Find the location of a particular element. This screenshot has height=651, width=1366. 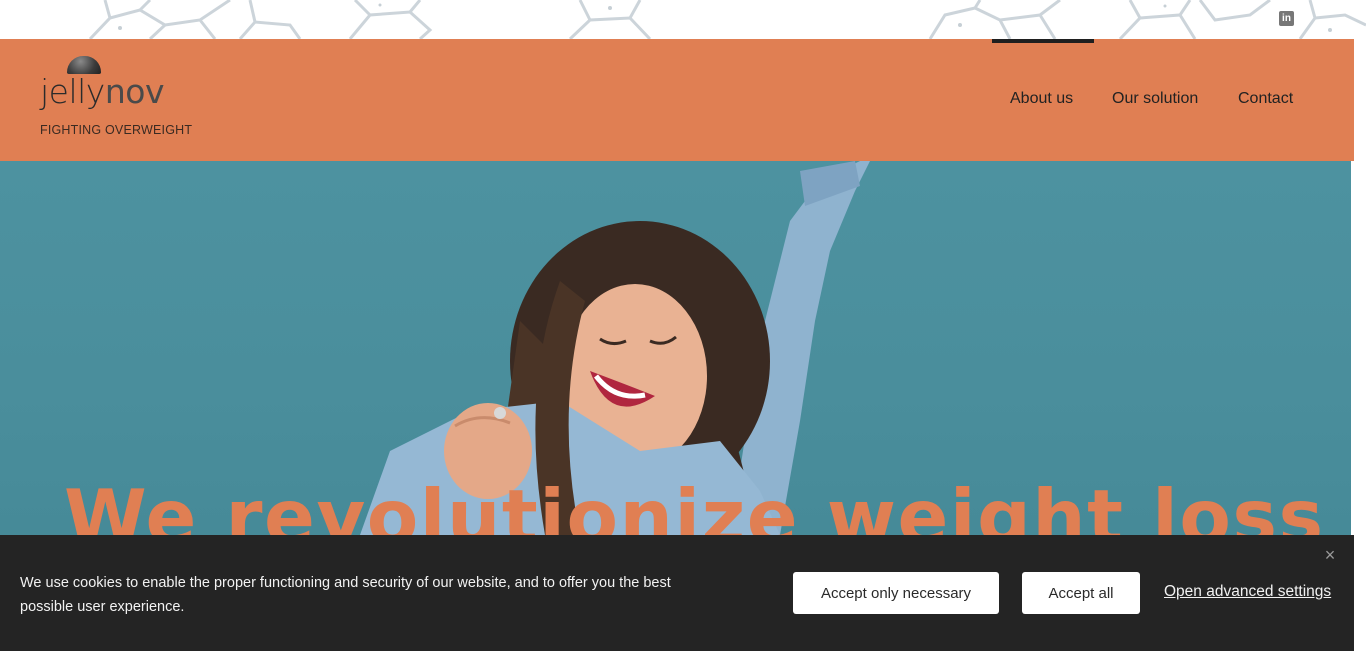

logo-tagline: FIGHTING OVERWEIGHT is located at coordinates (116, 130).